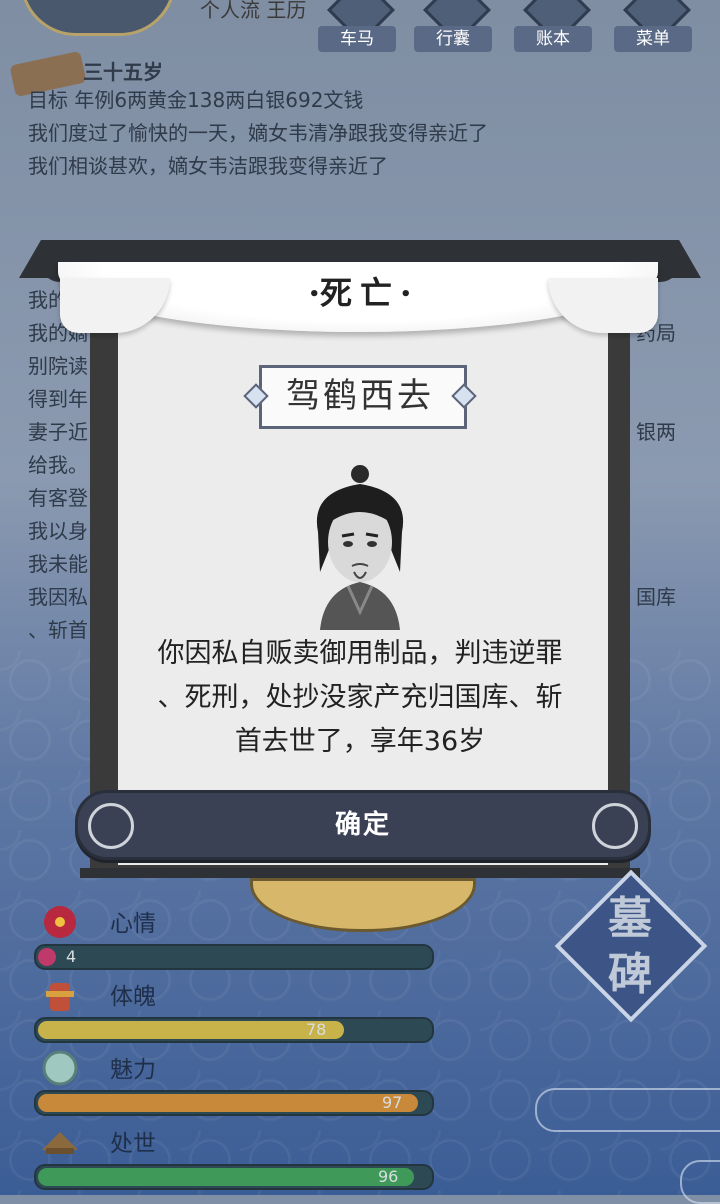 The image size is (720, 1204). What do you see at coordinates (553, 39) in the screenshot?
I see `nav-label: 账本` at bounding box center [553, 39].